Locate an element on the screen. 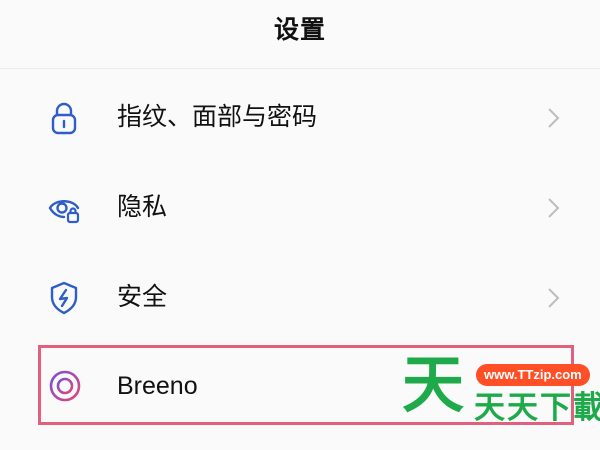  settings-item-label: 安全 is located at coordinates (142, 296).